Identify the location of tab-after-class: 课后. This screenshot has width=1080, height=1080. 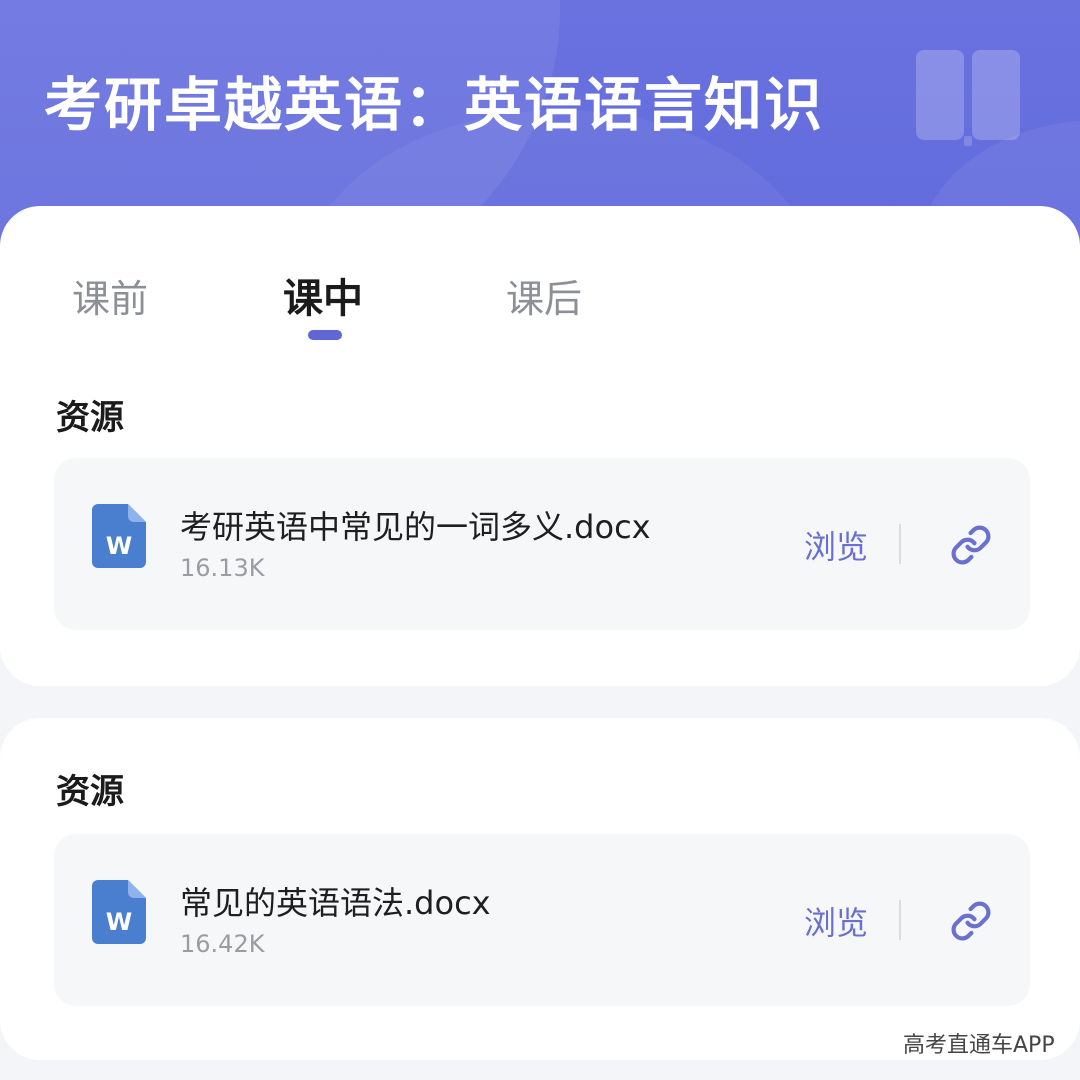
(544, 295).